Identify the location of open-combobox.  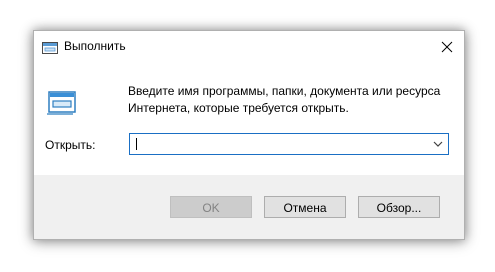
(289, 144).